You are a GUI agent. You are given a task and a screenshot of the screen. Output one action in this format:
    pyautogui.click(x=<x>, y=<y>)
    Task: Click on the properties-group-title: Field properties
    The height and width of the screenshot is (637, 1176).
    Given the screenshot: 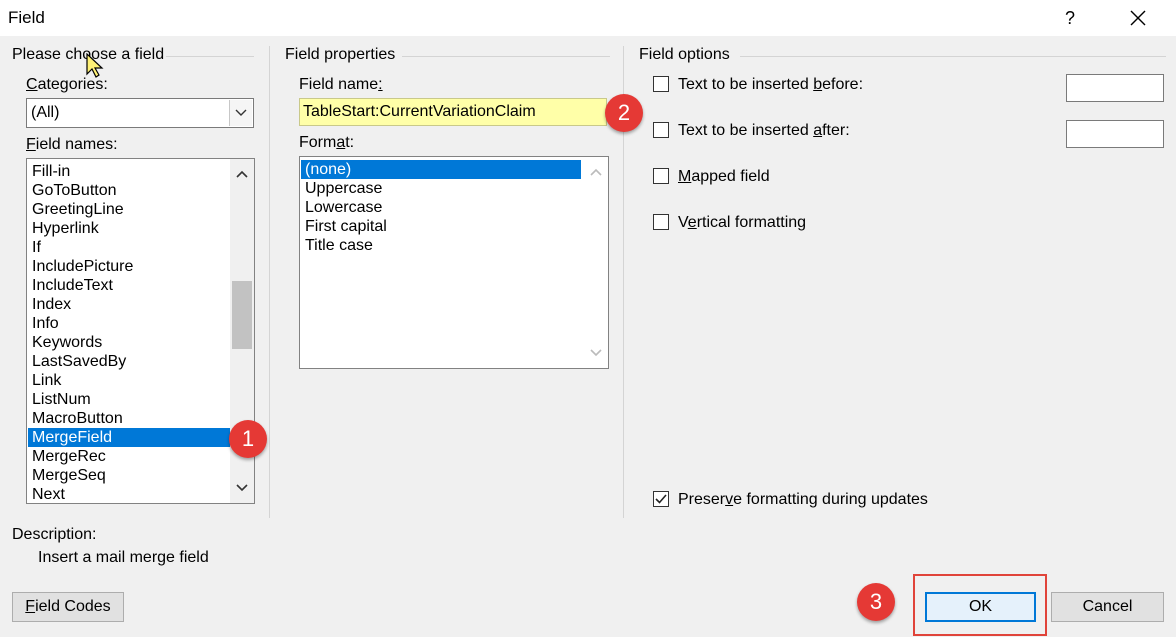 What is the action you would take?
    pyautogui.click(x=340, y=54)
    